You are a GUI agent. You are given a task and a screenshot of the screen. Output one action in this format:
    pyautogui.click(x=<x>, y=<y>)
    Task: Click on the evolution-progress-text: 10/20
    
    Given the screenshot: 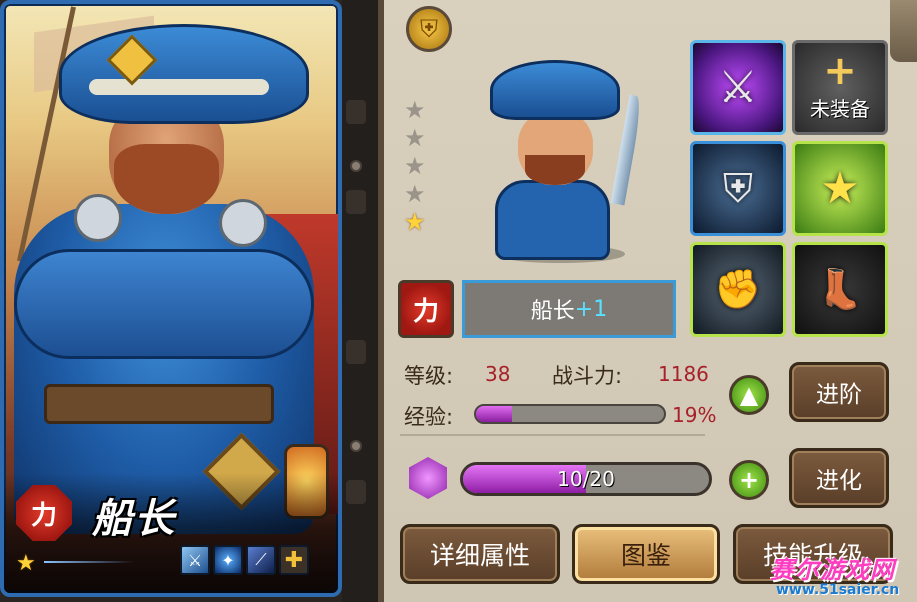 What is the action you would take?
    pyautogui.click(x=586, y=479)
    